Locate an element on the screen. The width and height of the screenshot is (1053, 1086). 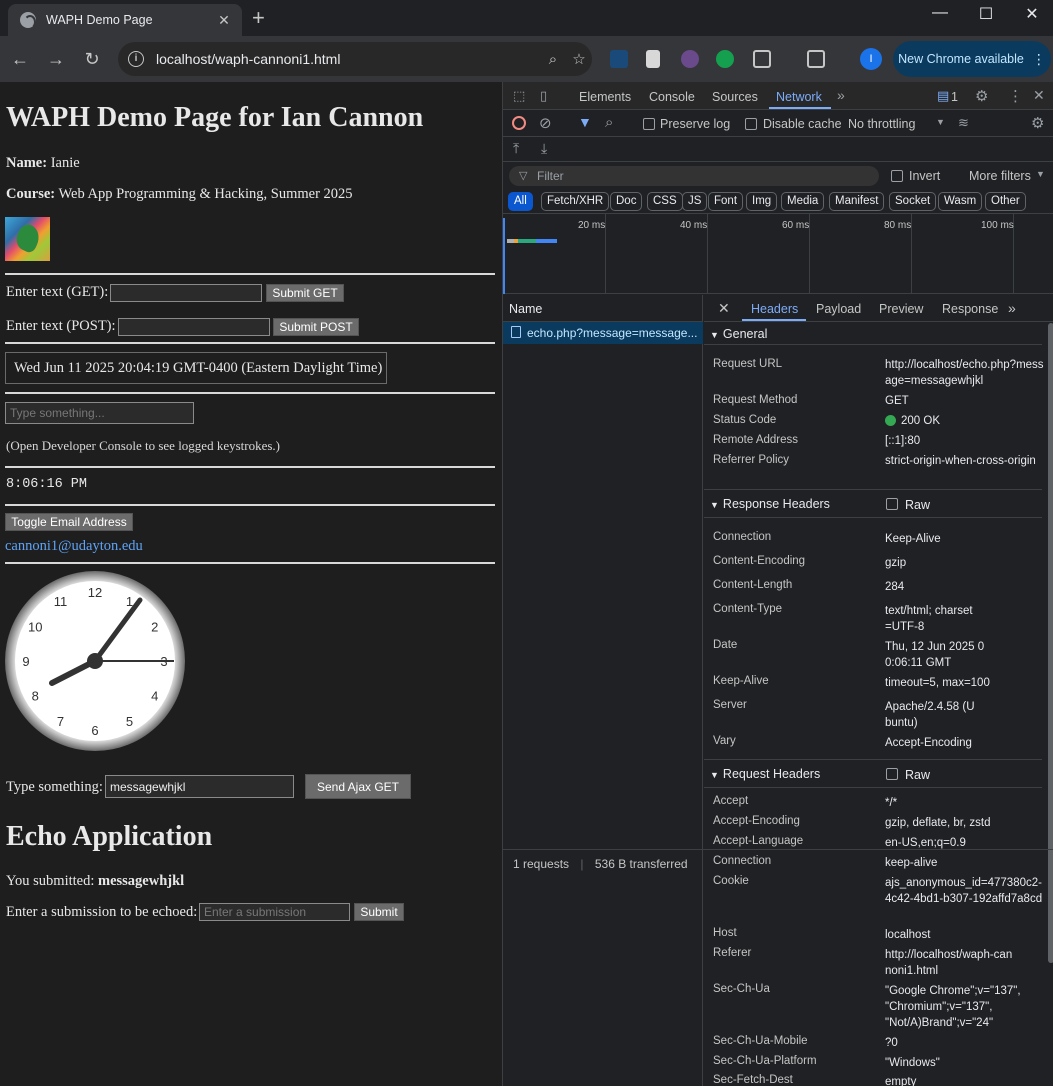
type-filter-other: Other is located at coordinates (1005, 201).